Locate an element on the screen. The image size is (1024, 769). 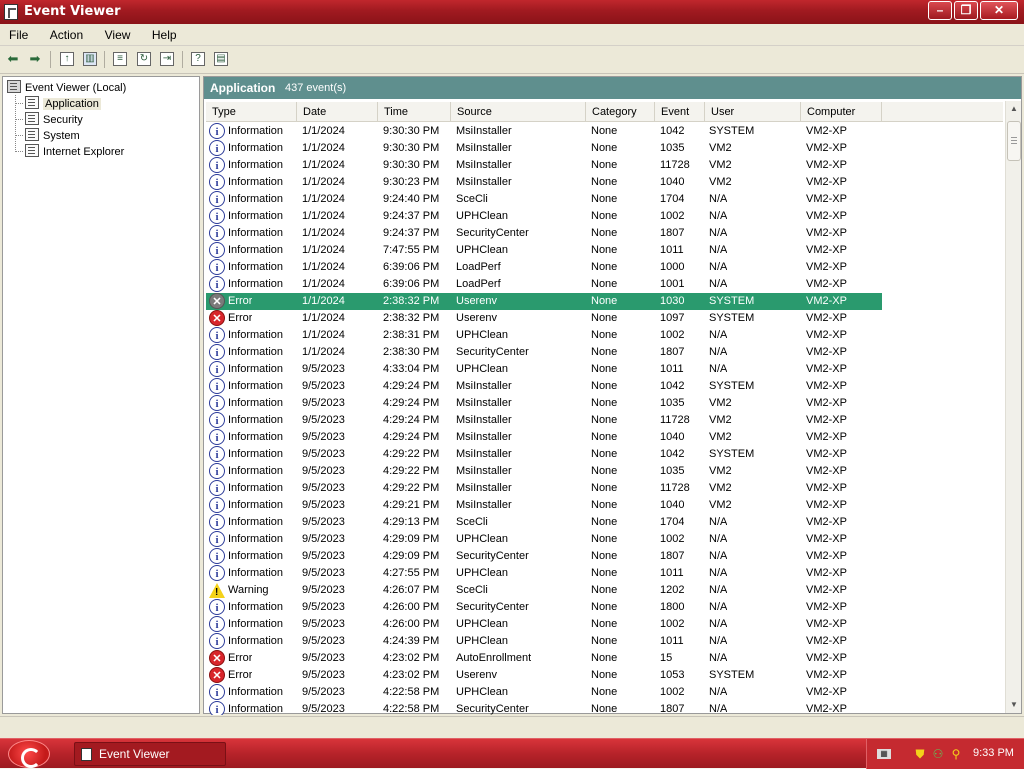
column-header-event: Event is located at coordinates (680, 112).